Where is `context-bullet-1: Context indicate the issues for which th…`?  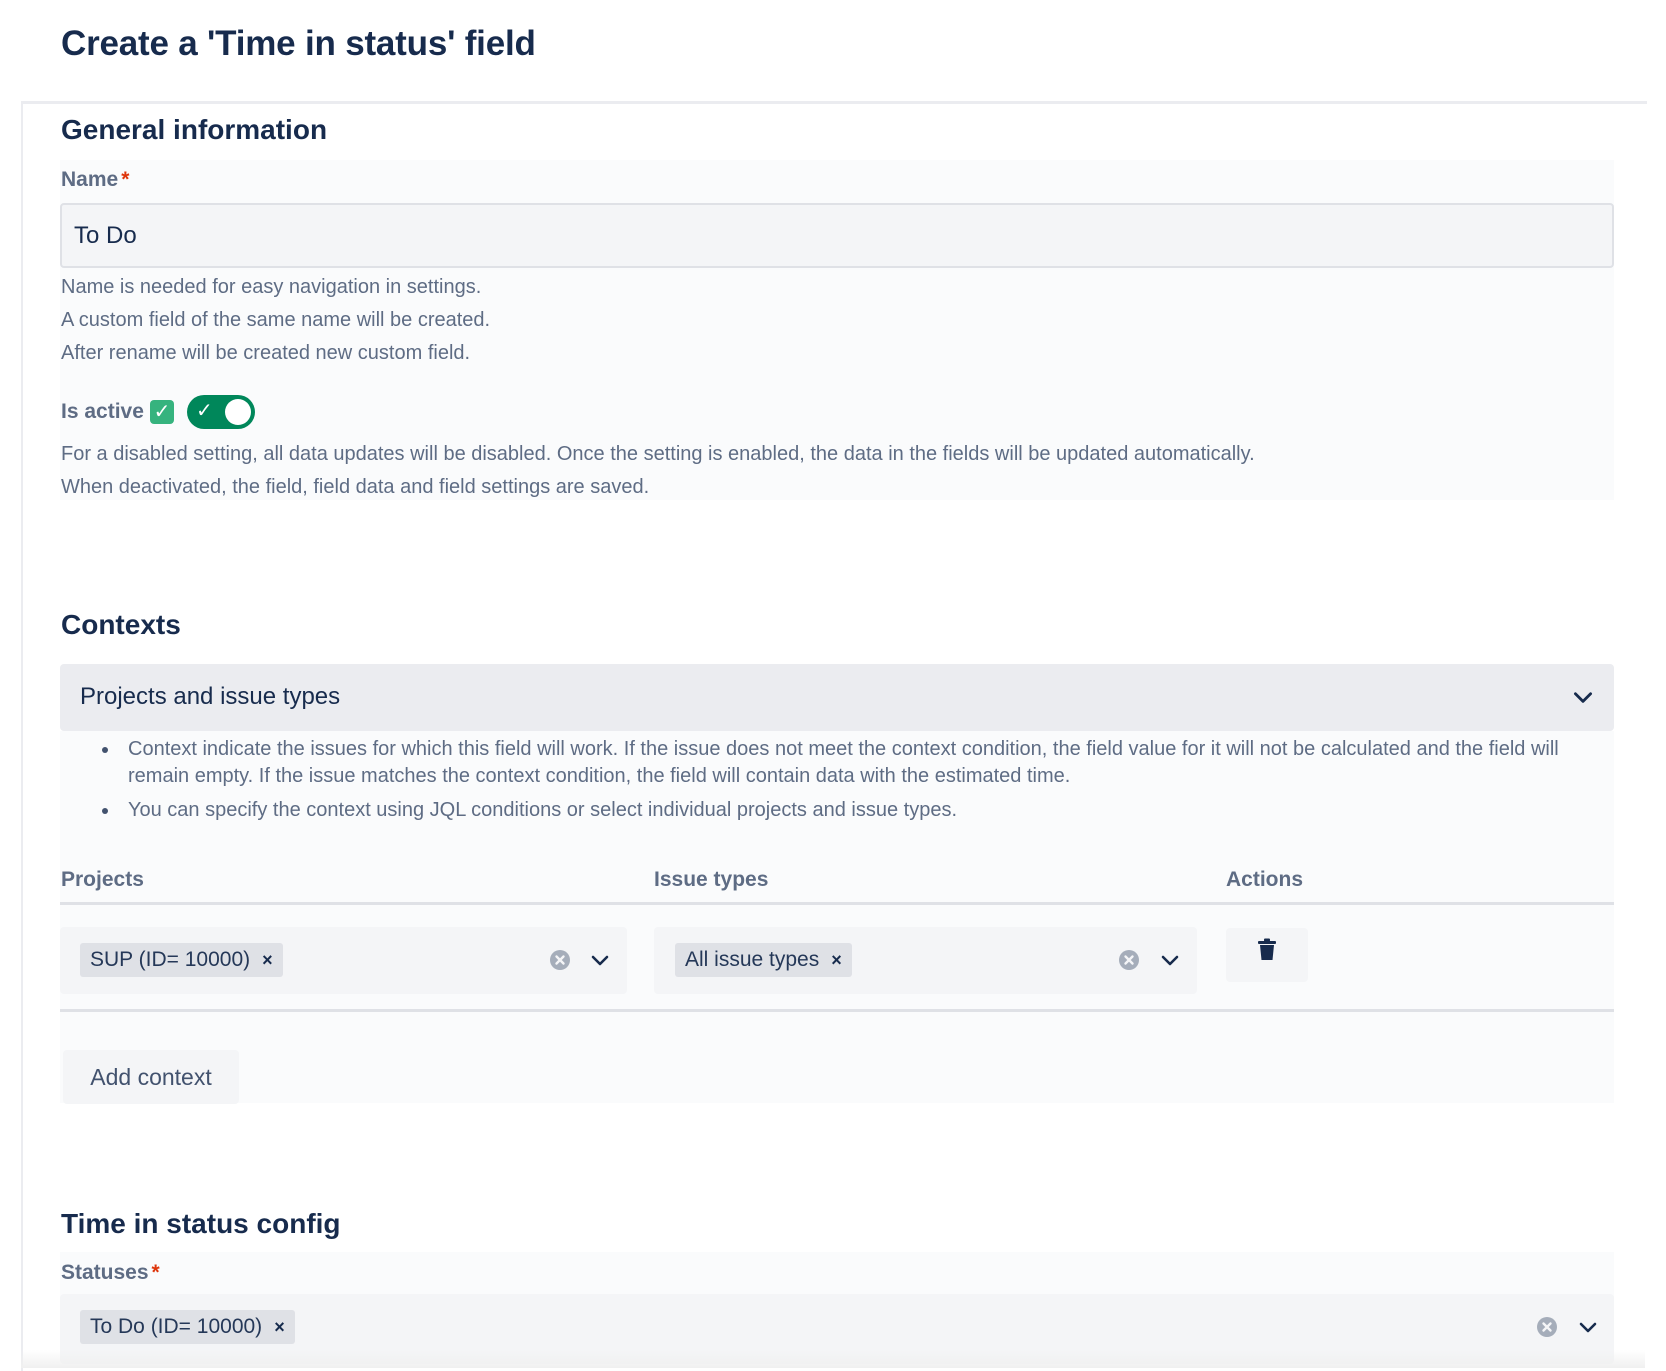
context-bullet-1: Context indicate the issues for which th… is located at coordinates (855, 763).